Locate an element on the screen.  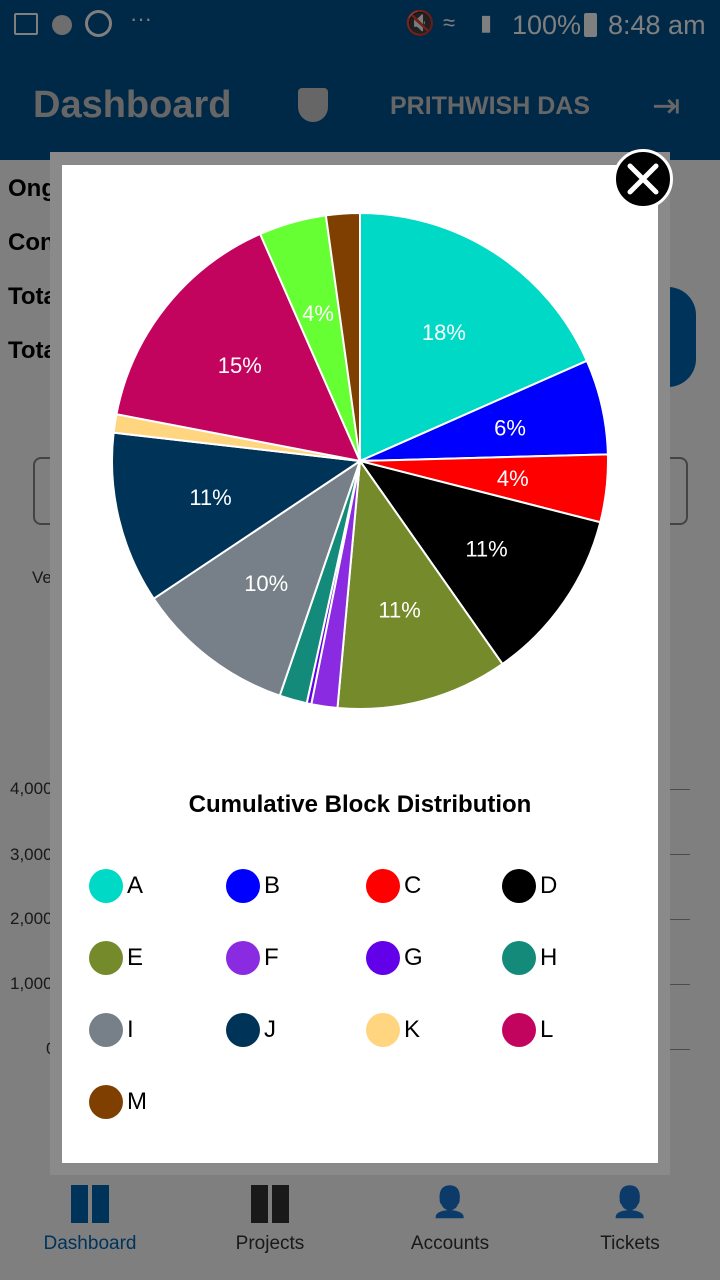
legend-label: D is located at coordinates (549, 885).